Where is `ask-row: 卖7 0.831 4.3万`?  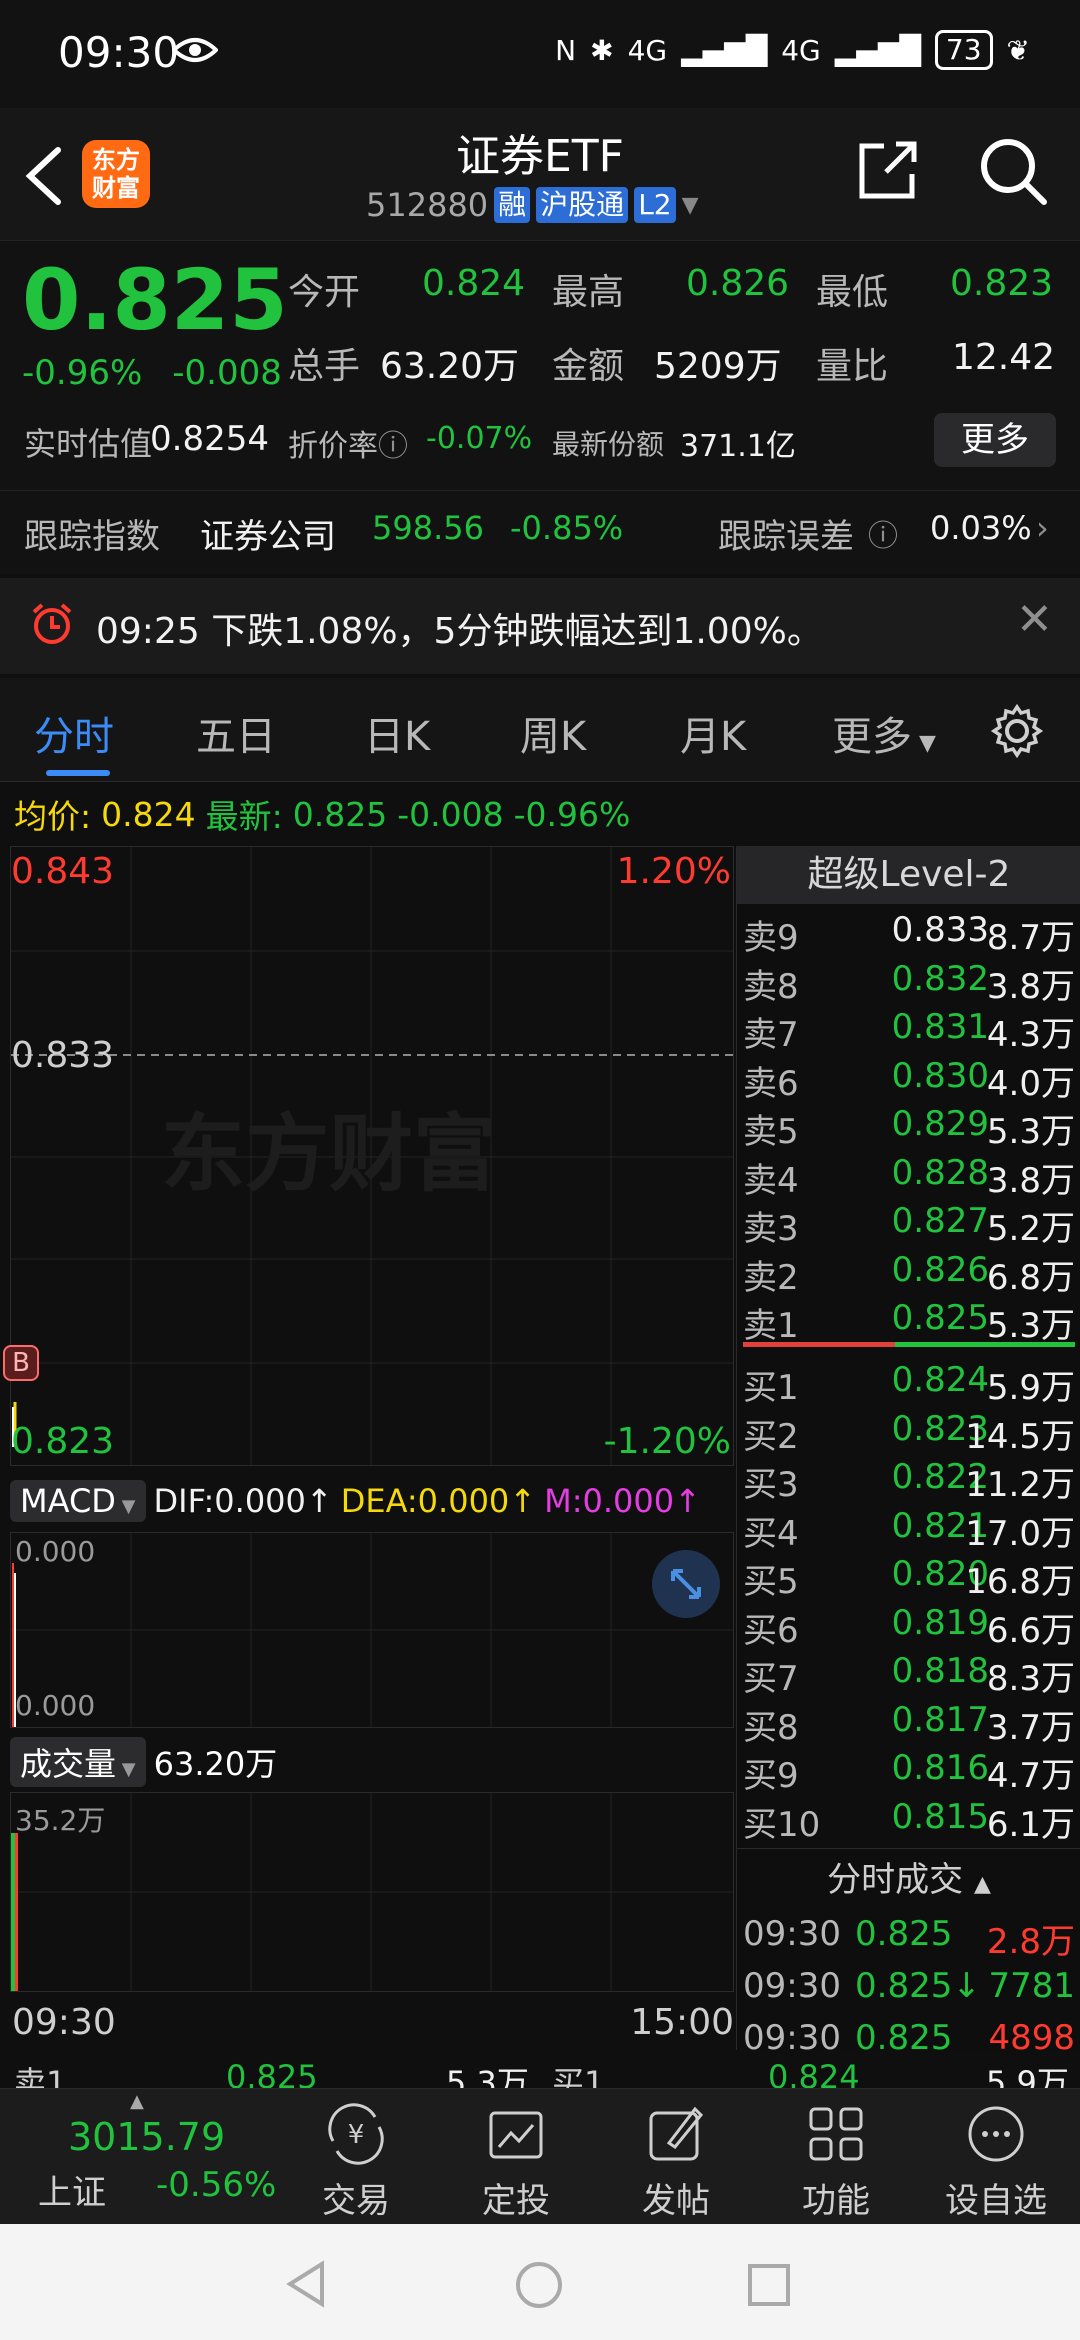
ask-row: 卖7 0.831 4.3万 is located at coordinates (908, 1029).